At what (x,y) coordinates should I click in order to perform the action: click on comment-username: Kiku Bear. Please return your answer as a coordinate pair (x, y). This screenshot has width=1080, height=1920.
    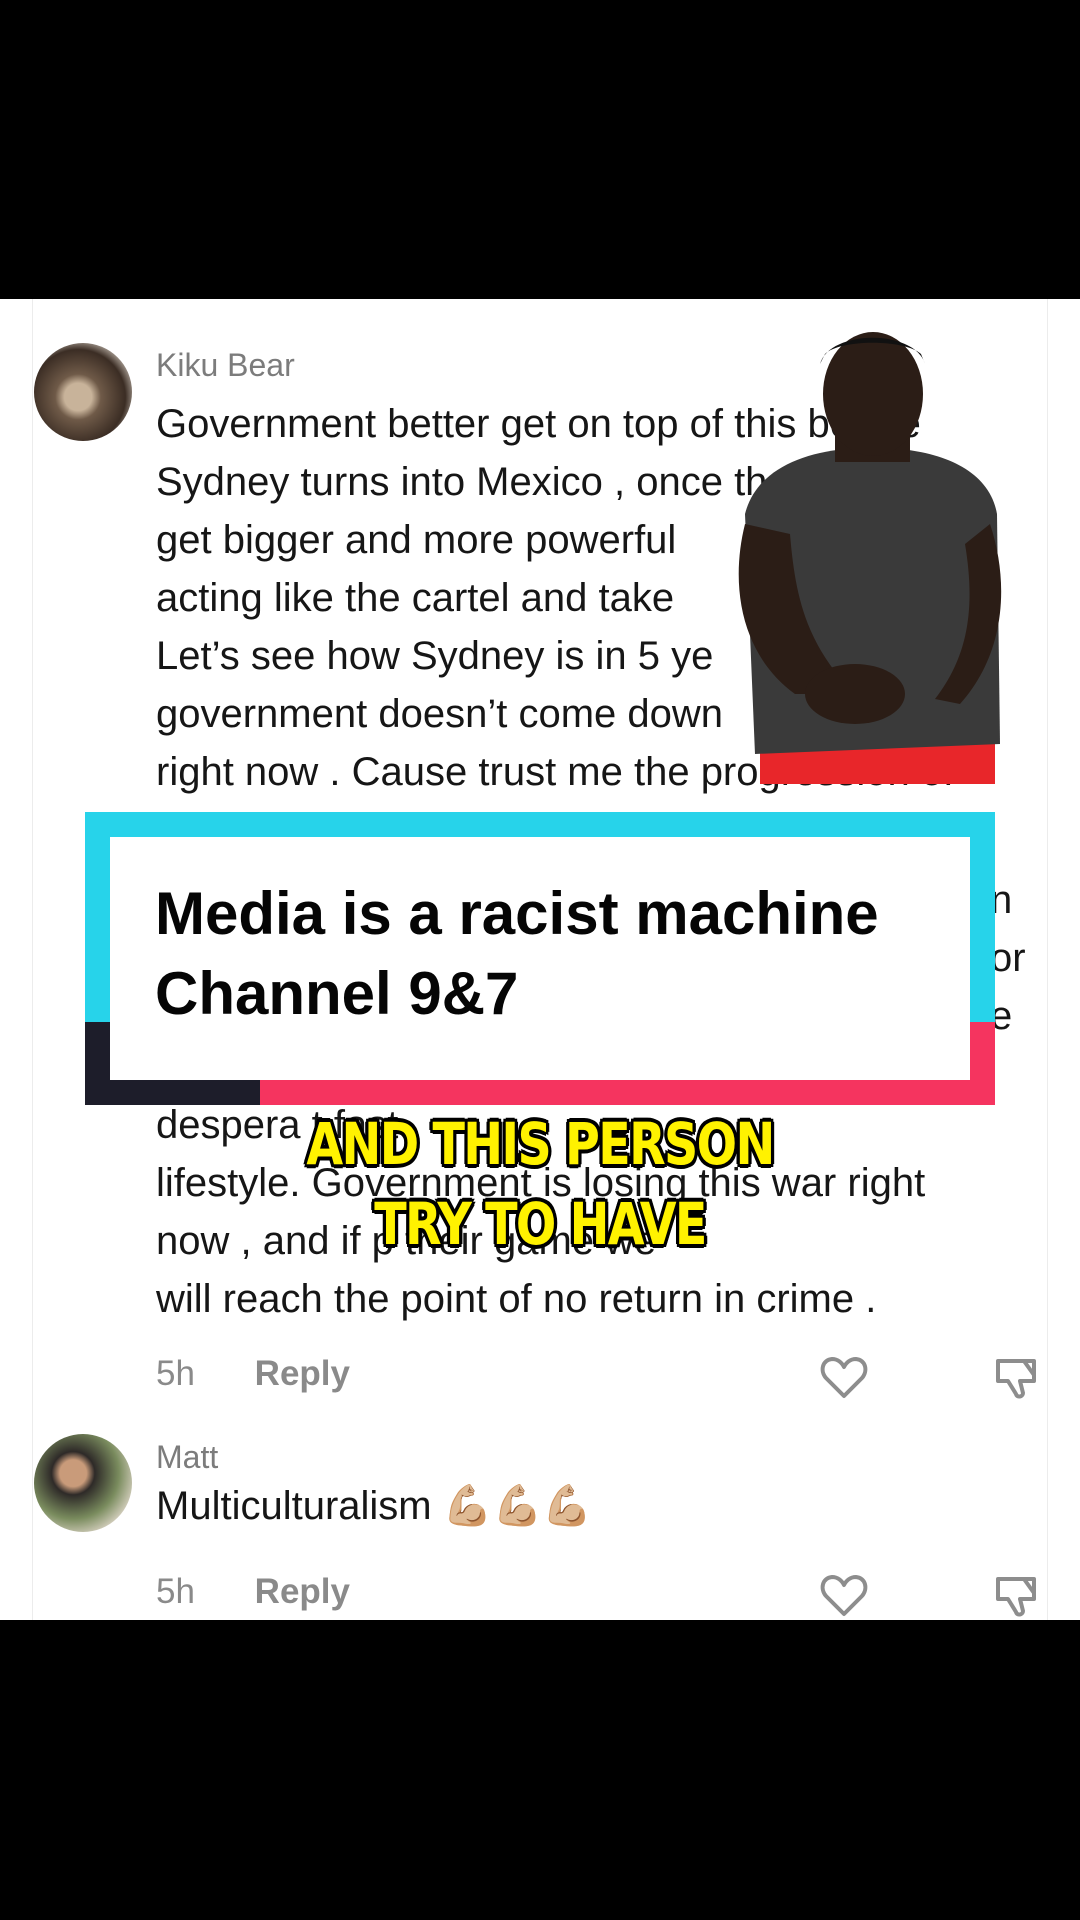
    Looking at the image, I should click on (225, 365).